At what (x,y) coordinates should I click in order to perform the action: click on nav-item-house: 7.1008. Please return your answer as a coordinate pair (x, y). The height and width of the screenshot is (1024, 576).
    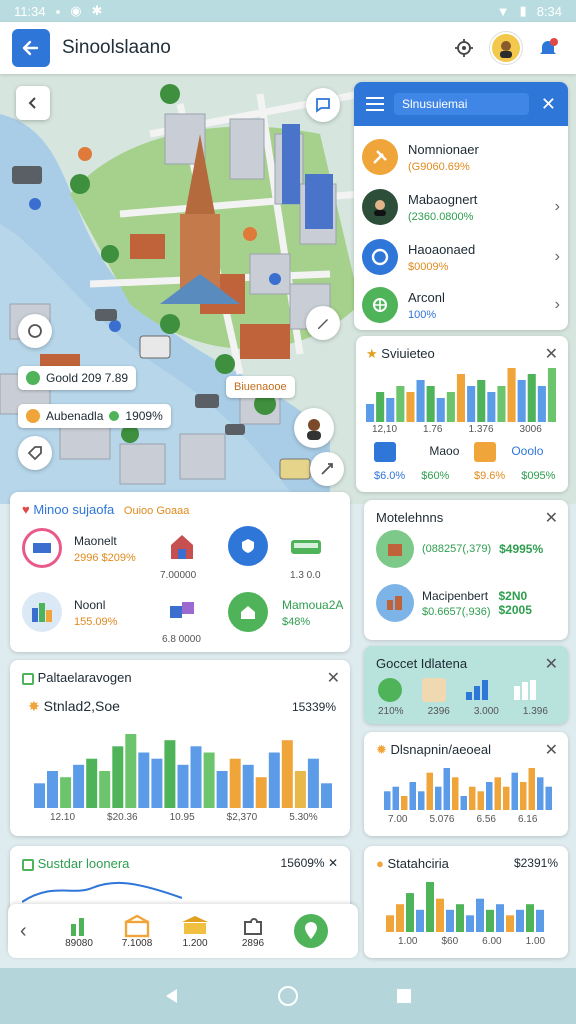
    Looking at the image, I should click on (137, 931).